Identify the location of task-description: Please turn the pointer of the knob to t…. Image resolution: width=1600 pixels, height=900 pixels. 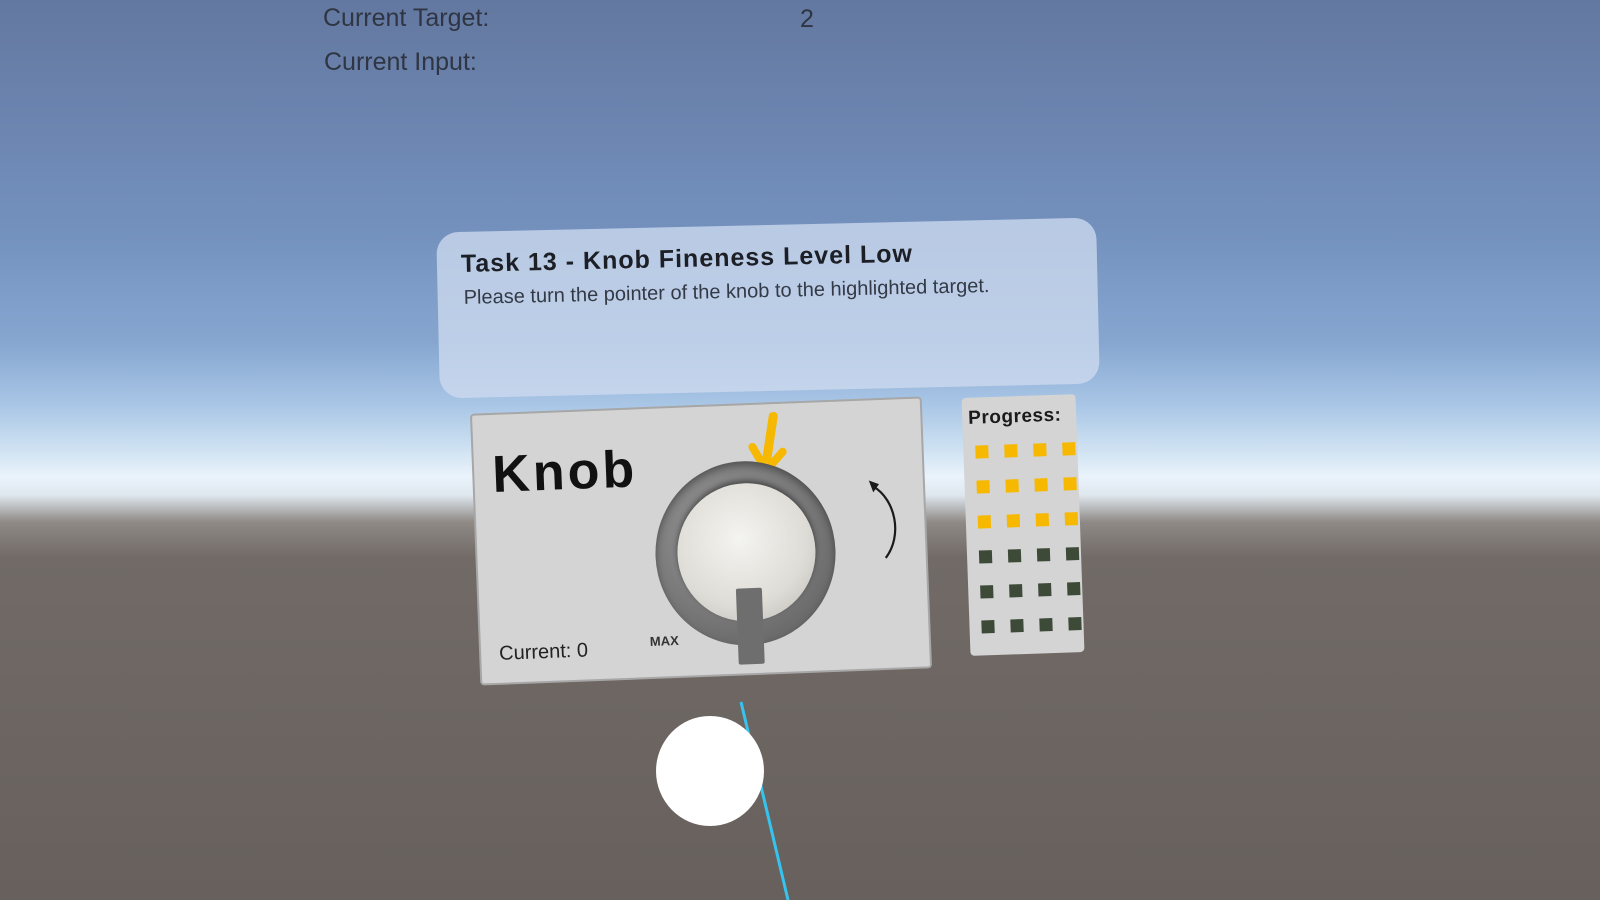
(726, 291).